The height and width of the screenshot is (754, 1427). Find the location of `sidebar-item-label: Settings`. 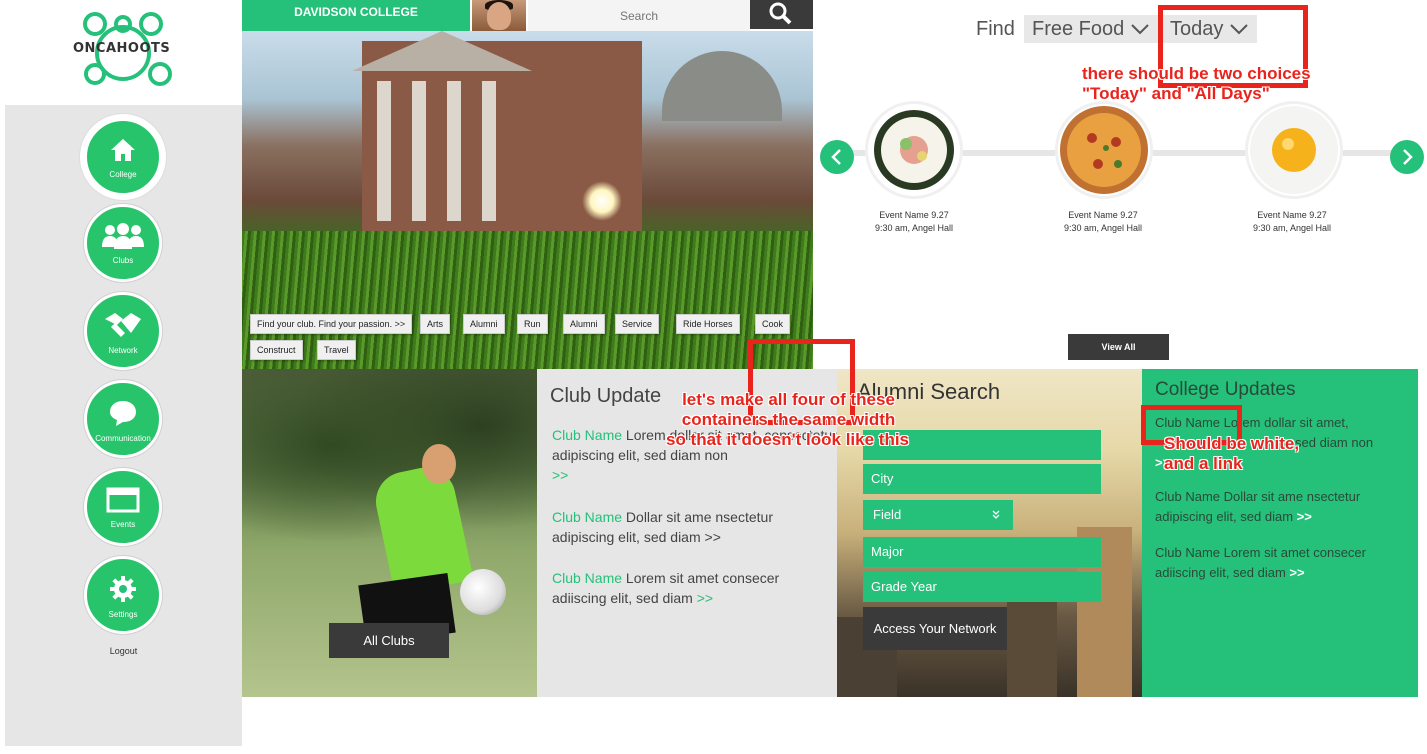

sidebar-item-label: Settings is located at coordinates (123, 614).